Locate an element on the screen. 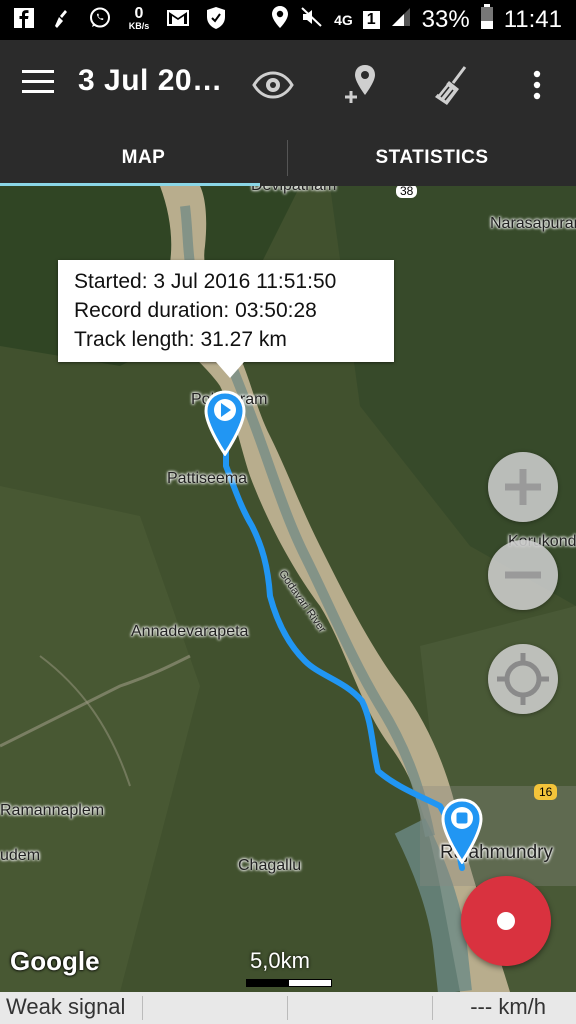 This screenshot has width=576, height=1024. zoom-in-button is located at coordinates (523, 487).